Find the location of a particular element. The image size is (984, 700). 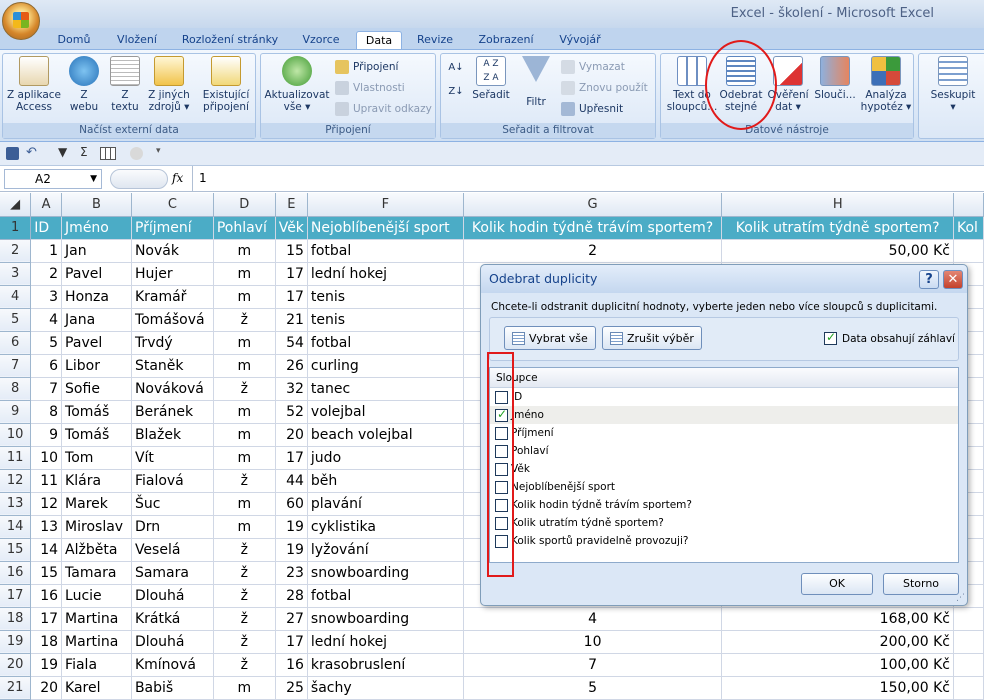

from-access-button: Z aplikace Access is located at coordinates (34, 84).